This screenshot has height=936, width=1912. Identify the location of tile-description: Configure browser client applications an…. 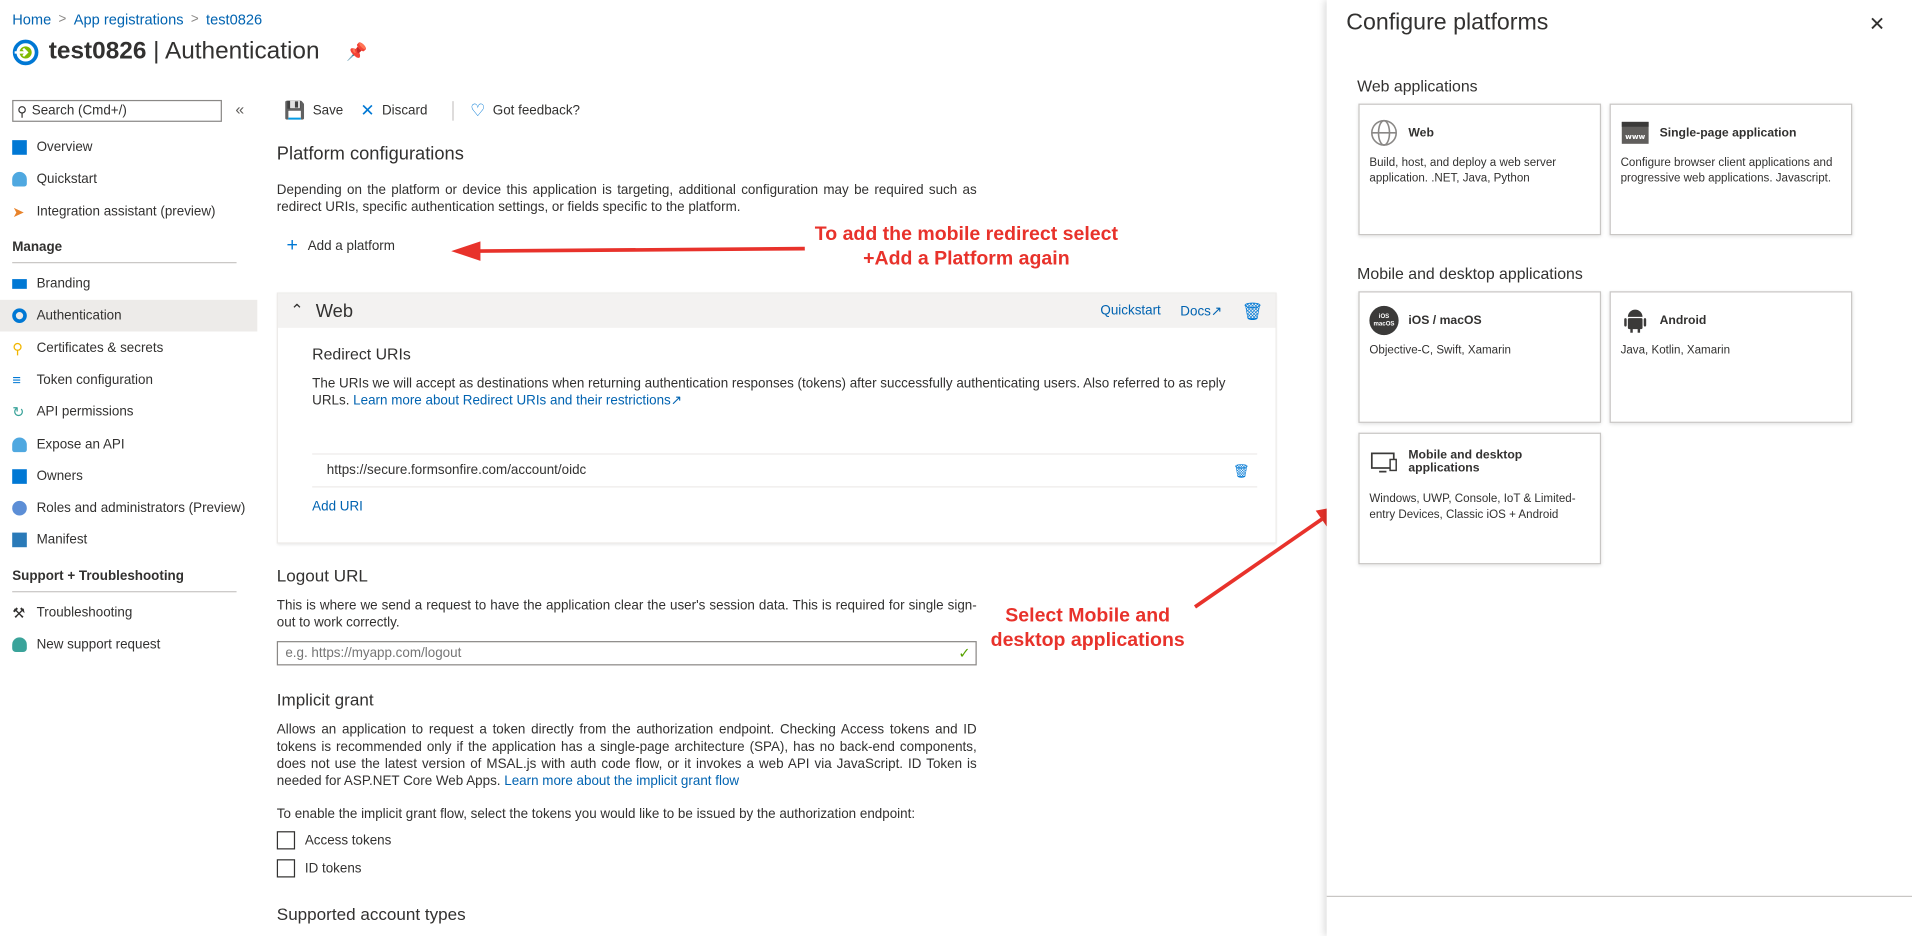
(1726, 171).